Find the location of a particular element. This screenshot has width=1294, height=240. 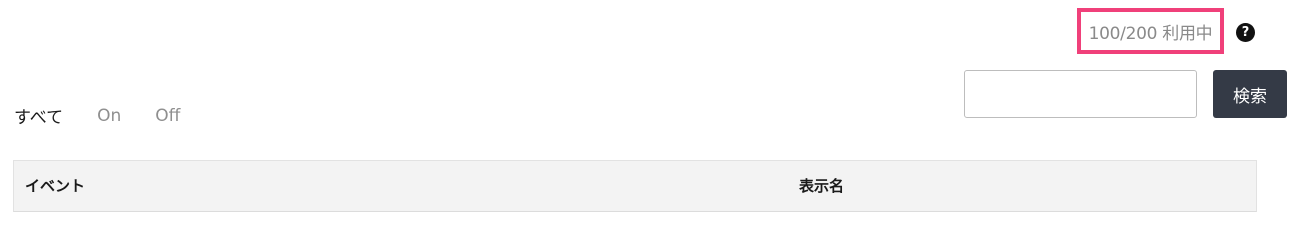

filter-tab-on: On is located at coordinates (109, 116).